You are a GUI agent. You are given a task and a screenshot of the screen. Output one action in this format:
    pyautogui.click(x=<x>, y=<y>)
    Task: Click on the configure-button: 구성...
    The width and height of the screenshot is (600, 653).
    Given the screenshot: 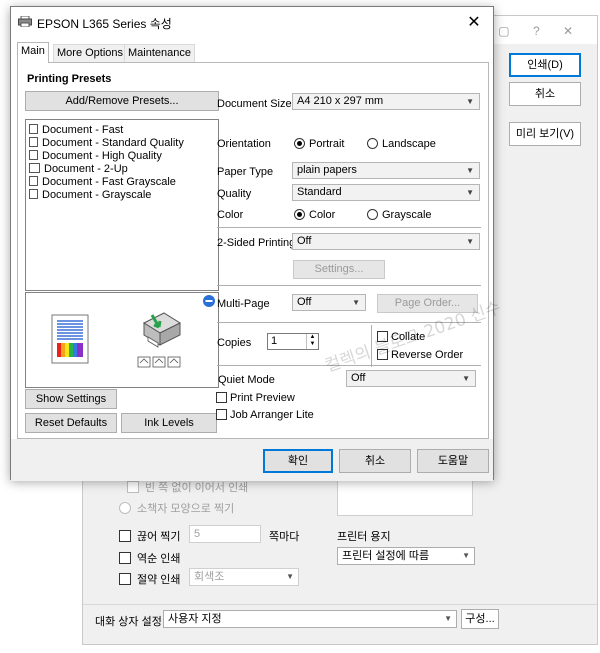 What is the action you would take?
    pyautogui.click(x=480, y=619)
    